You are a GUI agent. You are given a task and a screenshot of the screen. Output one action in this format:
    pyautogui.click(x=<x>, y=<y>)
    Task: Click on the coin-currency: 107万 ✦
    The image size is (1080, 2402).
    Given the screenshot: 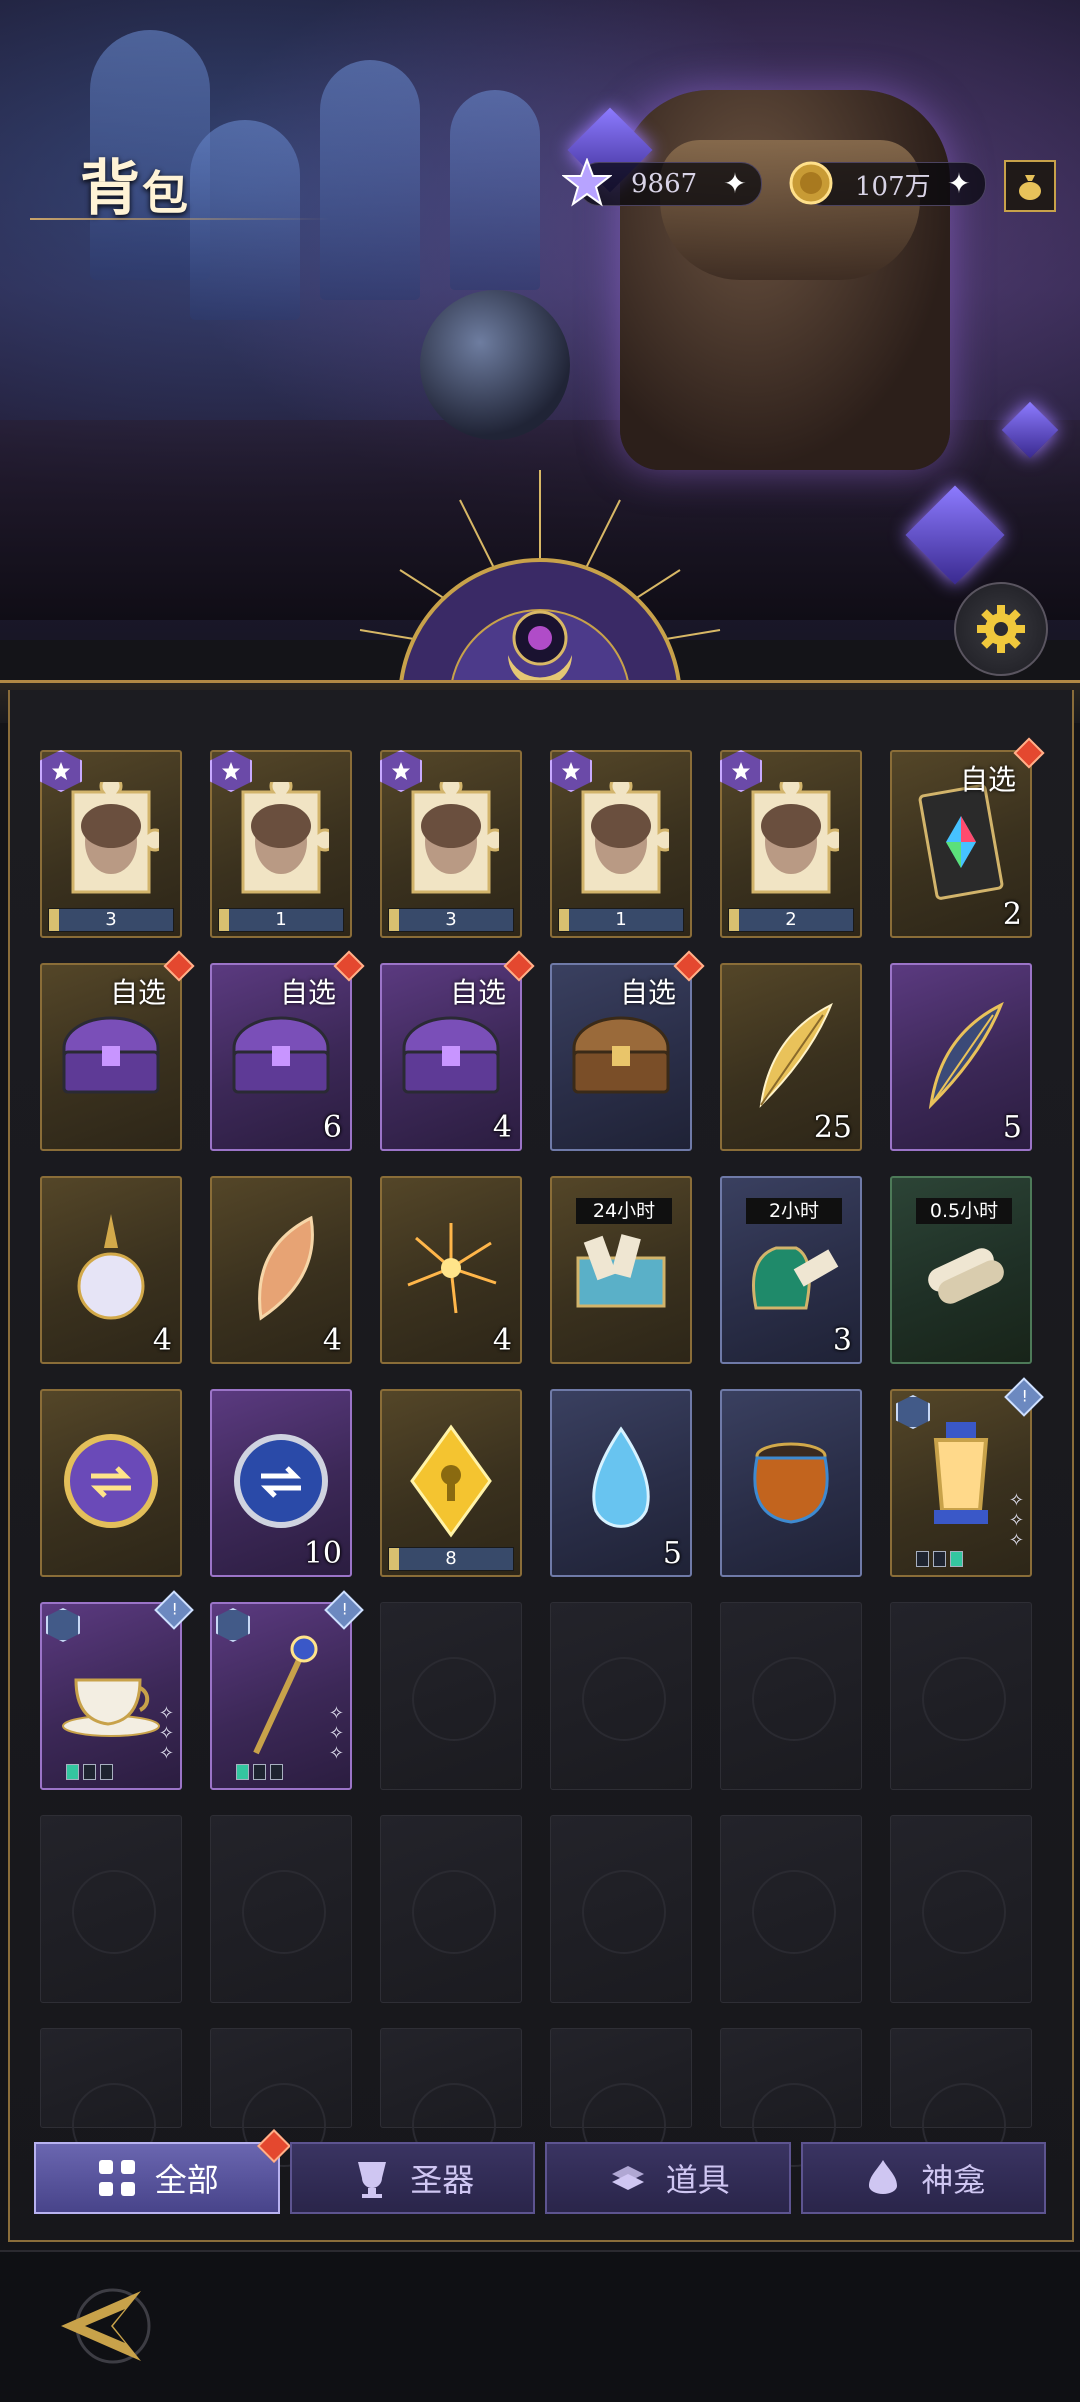 What is the action you would take?
    pyautogui.click(x=887, y=183)
    